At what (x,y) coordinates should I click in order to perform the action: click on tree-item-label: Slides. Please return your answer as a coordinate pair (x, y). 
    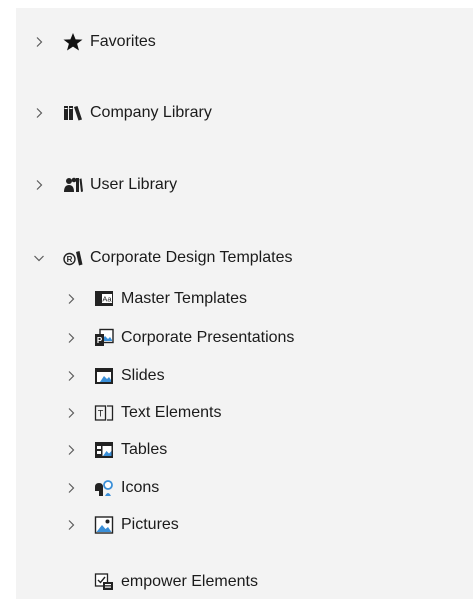
    Looking at the image, I should click on (143, 375).